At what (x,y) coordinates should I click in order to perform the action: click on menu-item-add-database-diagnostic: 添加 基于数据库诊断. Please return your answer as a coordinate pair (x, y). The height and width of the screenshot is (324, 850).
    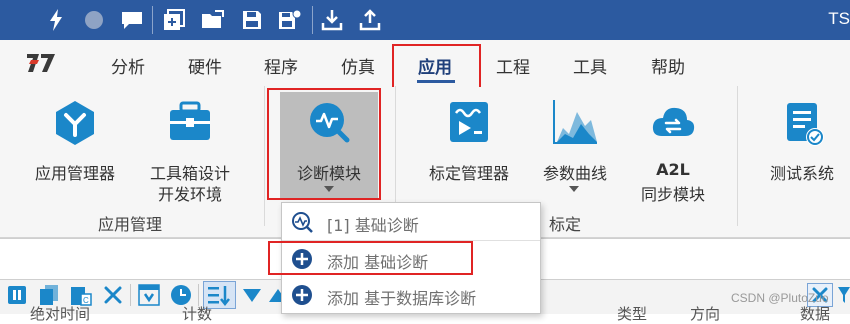
    Looking at the image, I should click on (411, 295).